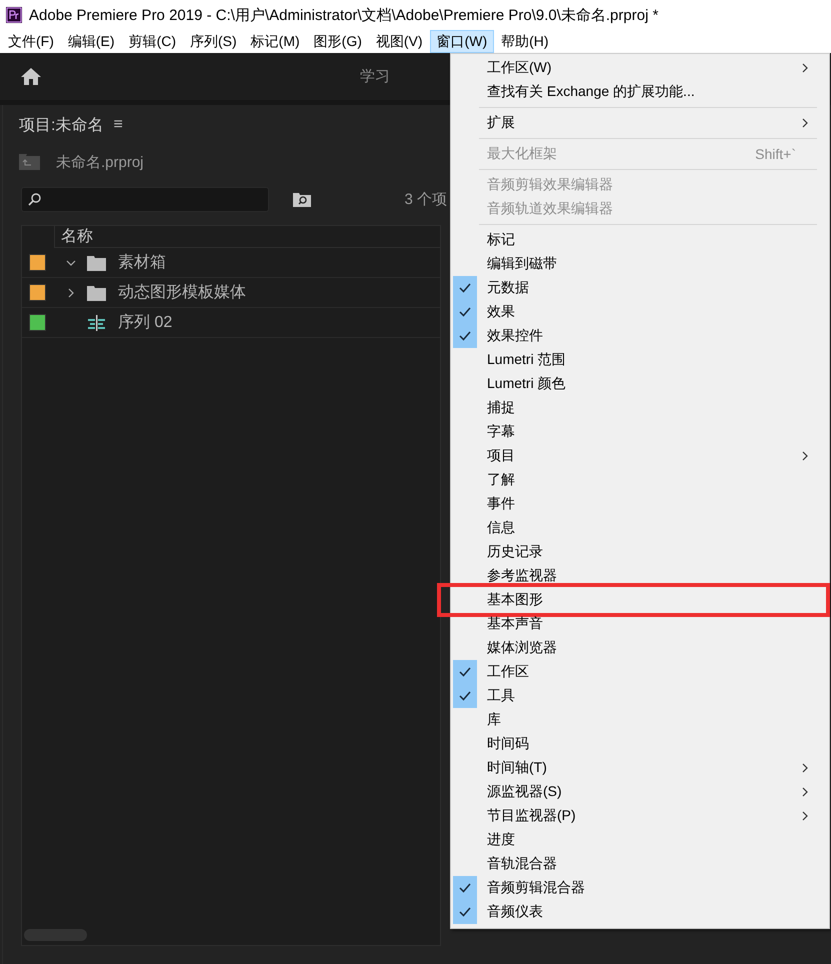  Describe the element at coordinates (640, 840) in the screenshot. I see `menu-item: 进度` at that location.